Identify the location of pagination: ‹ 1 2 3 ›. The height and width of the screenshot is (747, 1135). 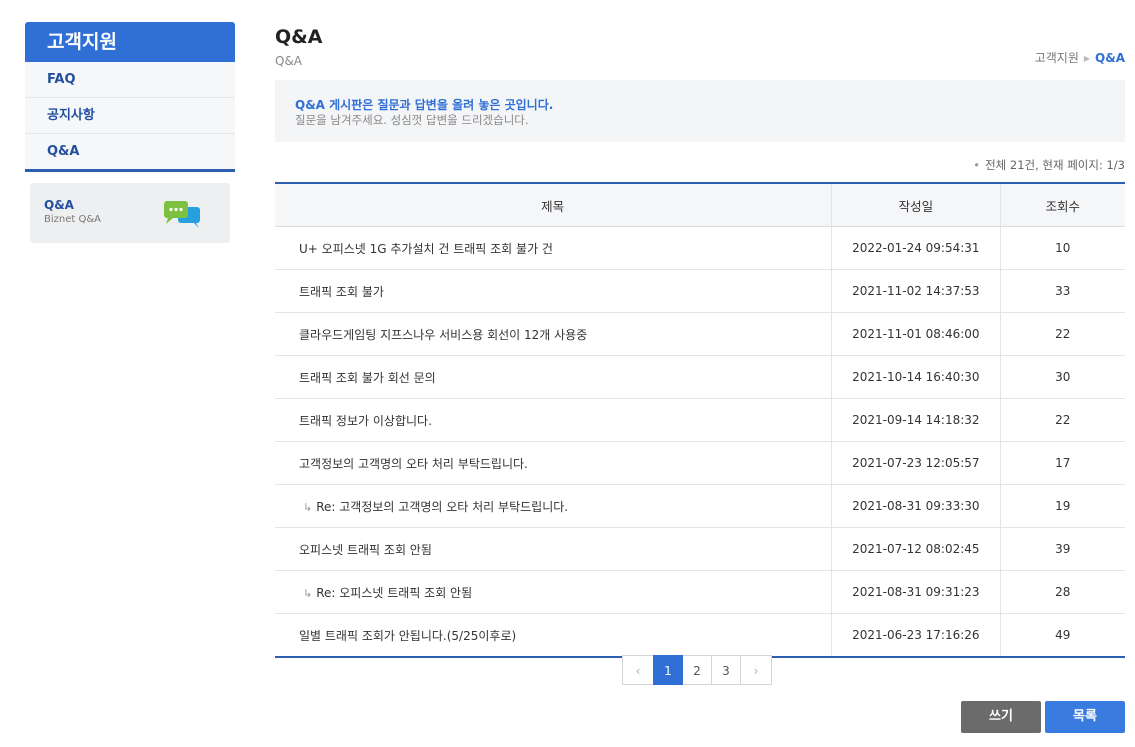
(697, 670).